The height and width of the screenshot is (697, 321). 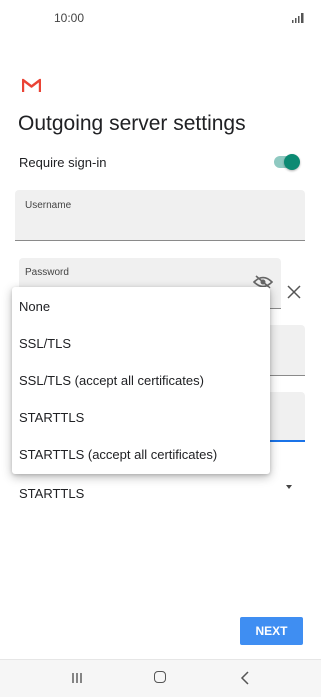 I want to click on signal-icon, so click(x=298, y=18).